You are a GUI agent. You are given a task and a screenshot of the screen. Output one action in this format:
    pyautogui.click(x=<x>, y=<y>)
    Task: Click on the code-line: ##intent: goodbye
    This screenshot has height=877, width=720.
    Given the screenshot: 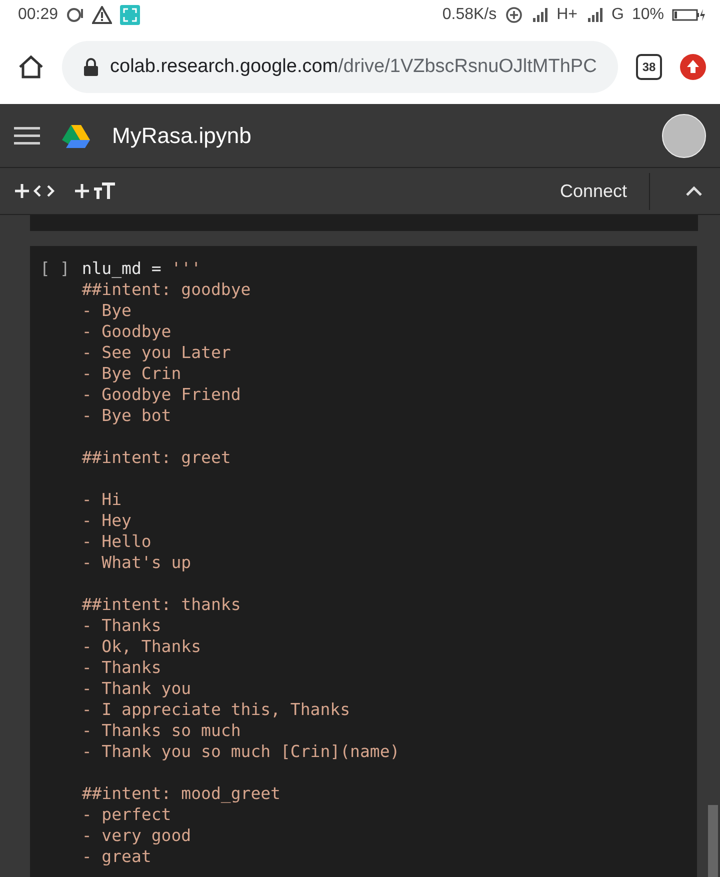 What is the action you would take?
    pyautogui.click(x=167, y=289)
    